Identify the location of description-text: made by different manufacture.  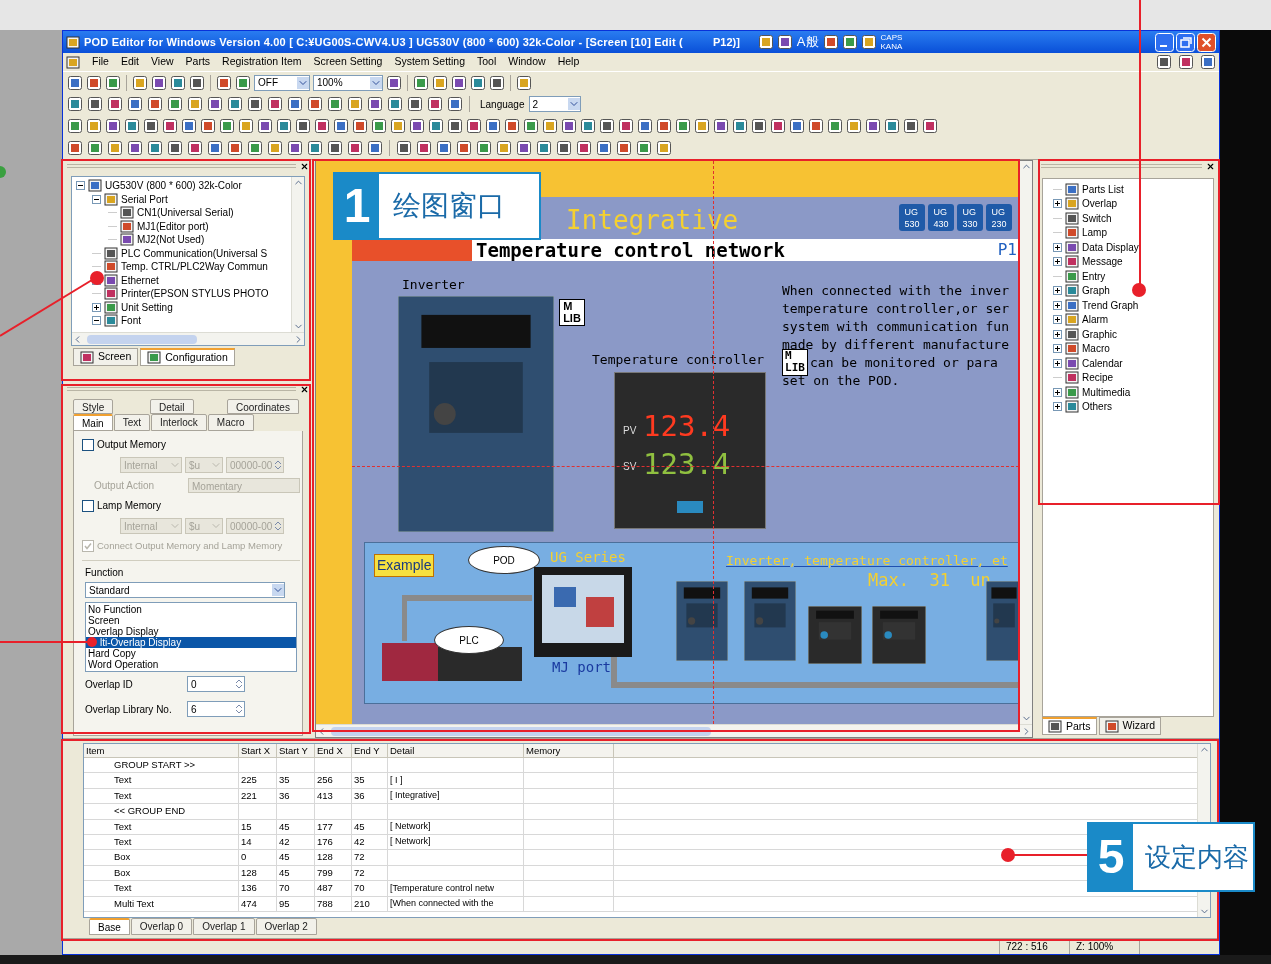
(895, 344).